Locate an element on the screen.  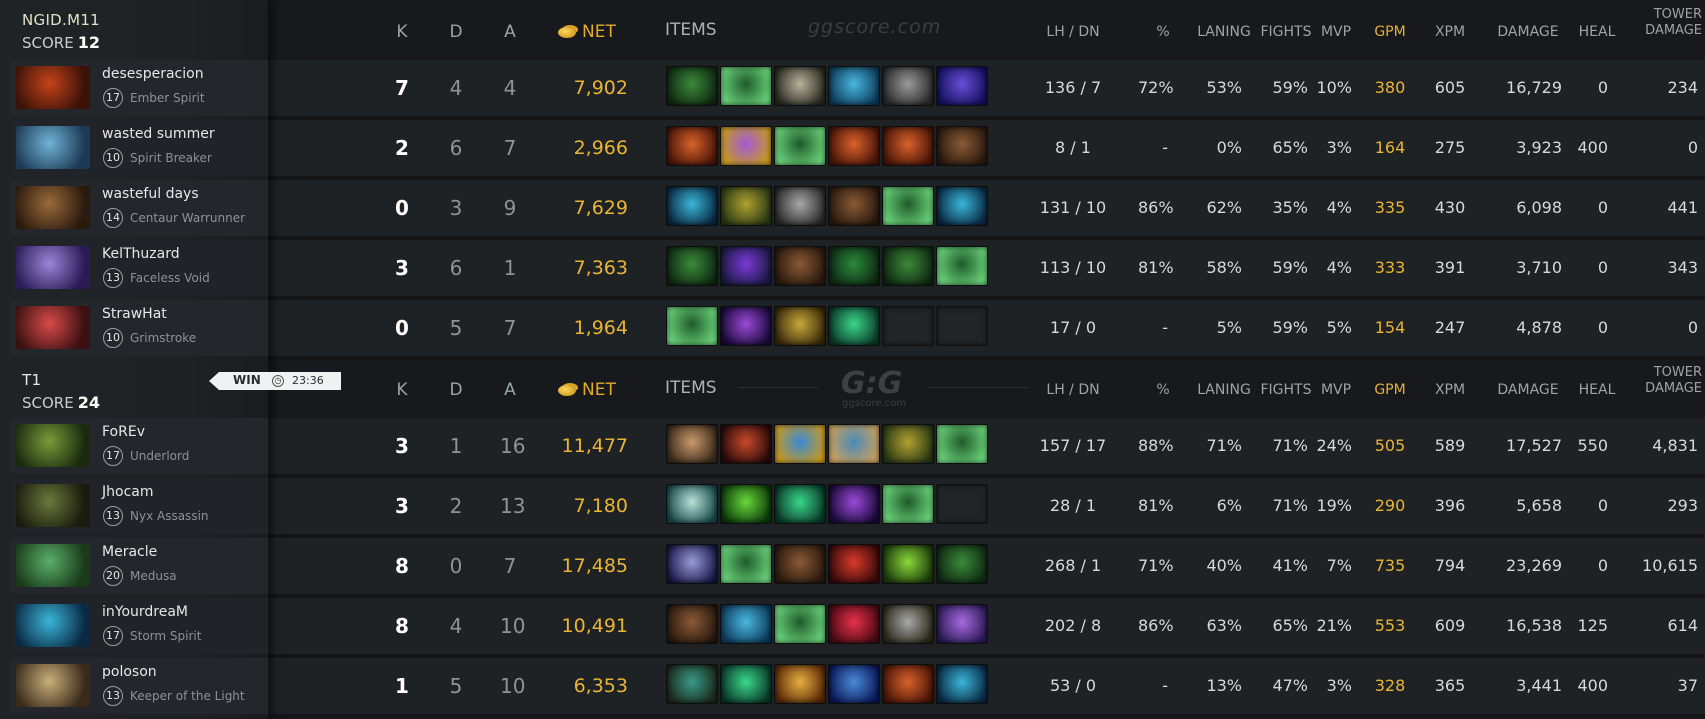
stat-k: 8 is located at coordinates (402, 566).